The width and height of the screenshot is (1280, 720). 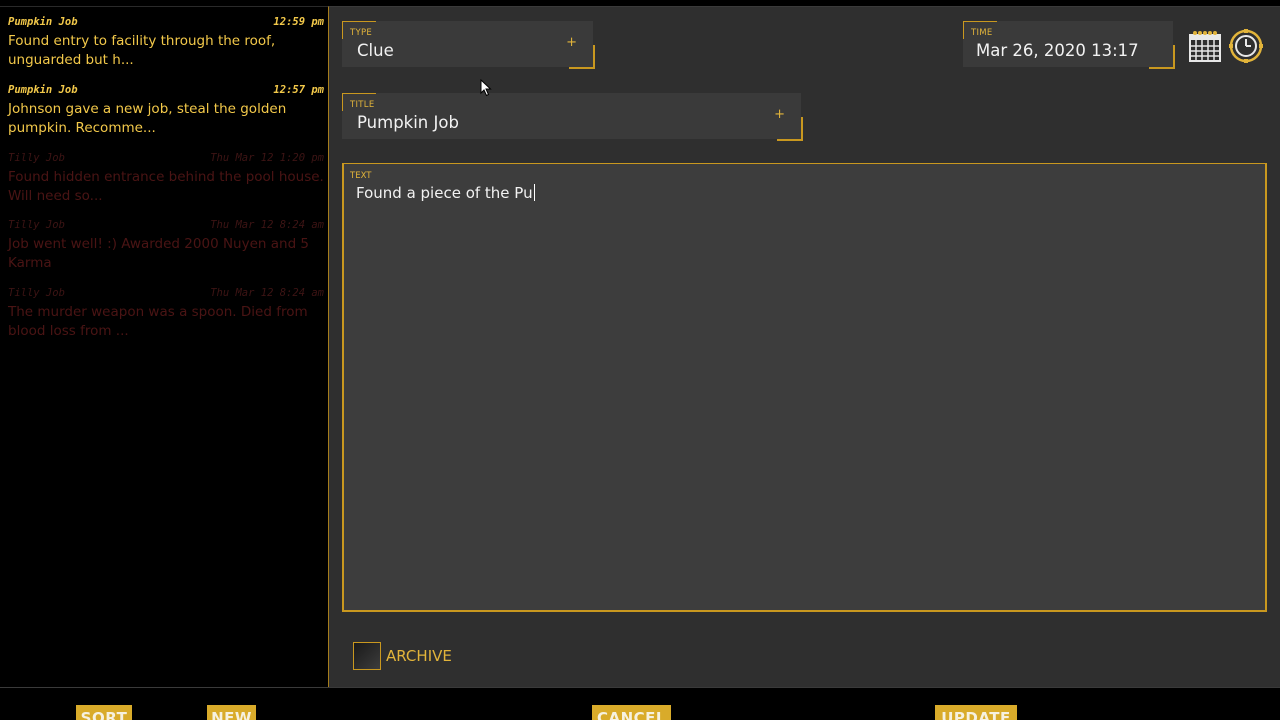 I want to click on archive-label: ARCHIVE, so click(x=419, y=656).